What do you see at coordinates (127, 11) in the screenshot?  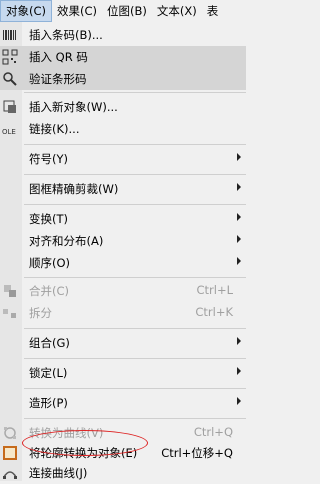 I see `menu-bitmaps: 位图(B)` at bounding box center [127, 11].